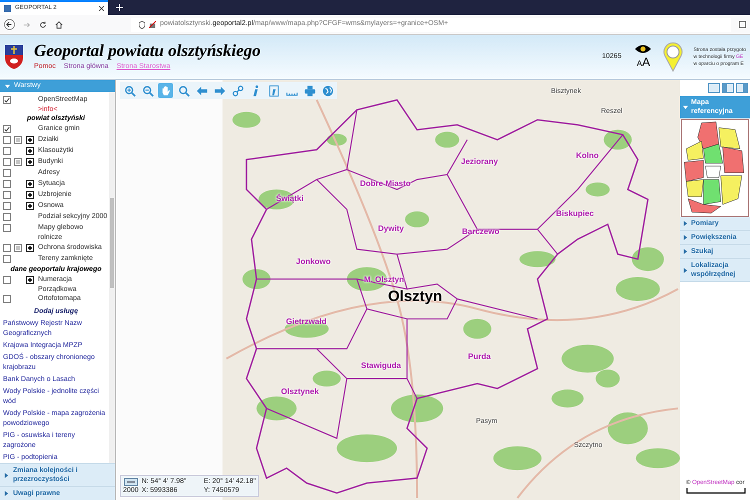 This screenshot has width=750, height=500. I want to click on map-label: Kolno, so click(587, 156).